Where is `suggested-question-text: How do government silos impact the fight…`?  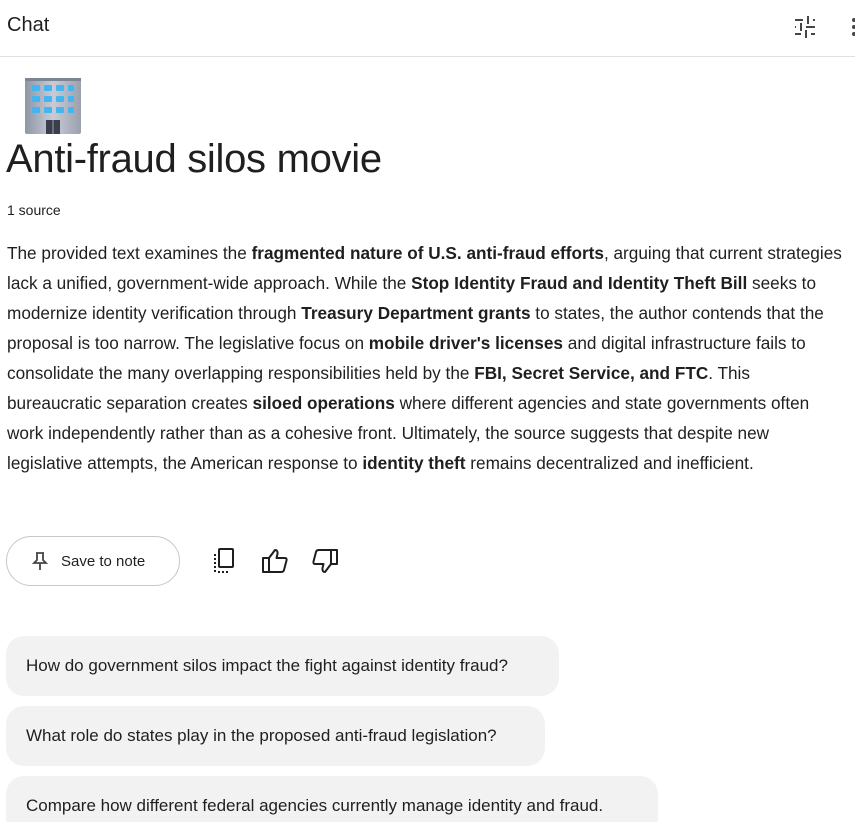 suggested-question-text: How do government silos impact the fight… is located at coordinates (267, 665).